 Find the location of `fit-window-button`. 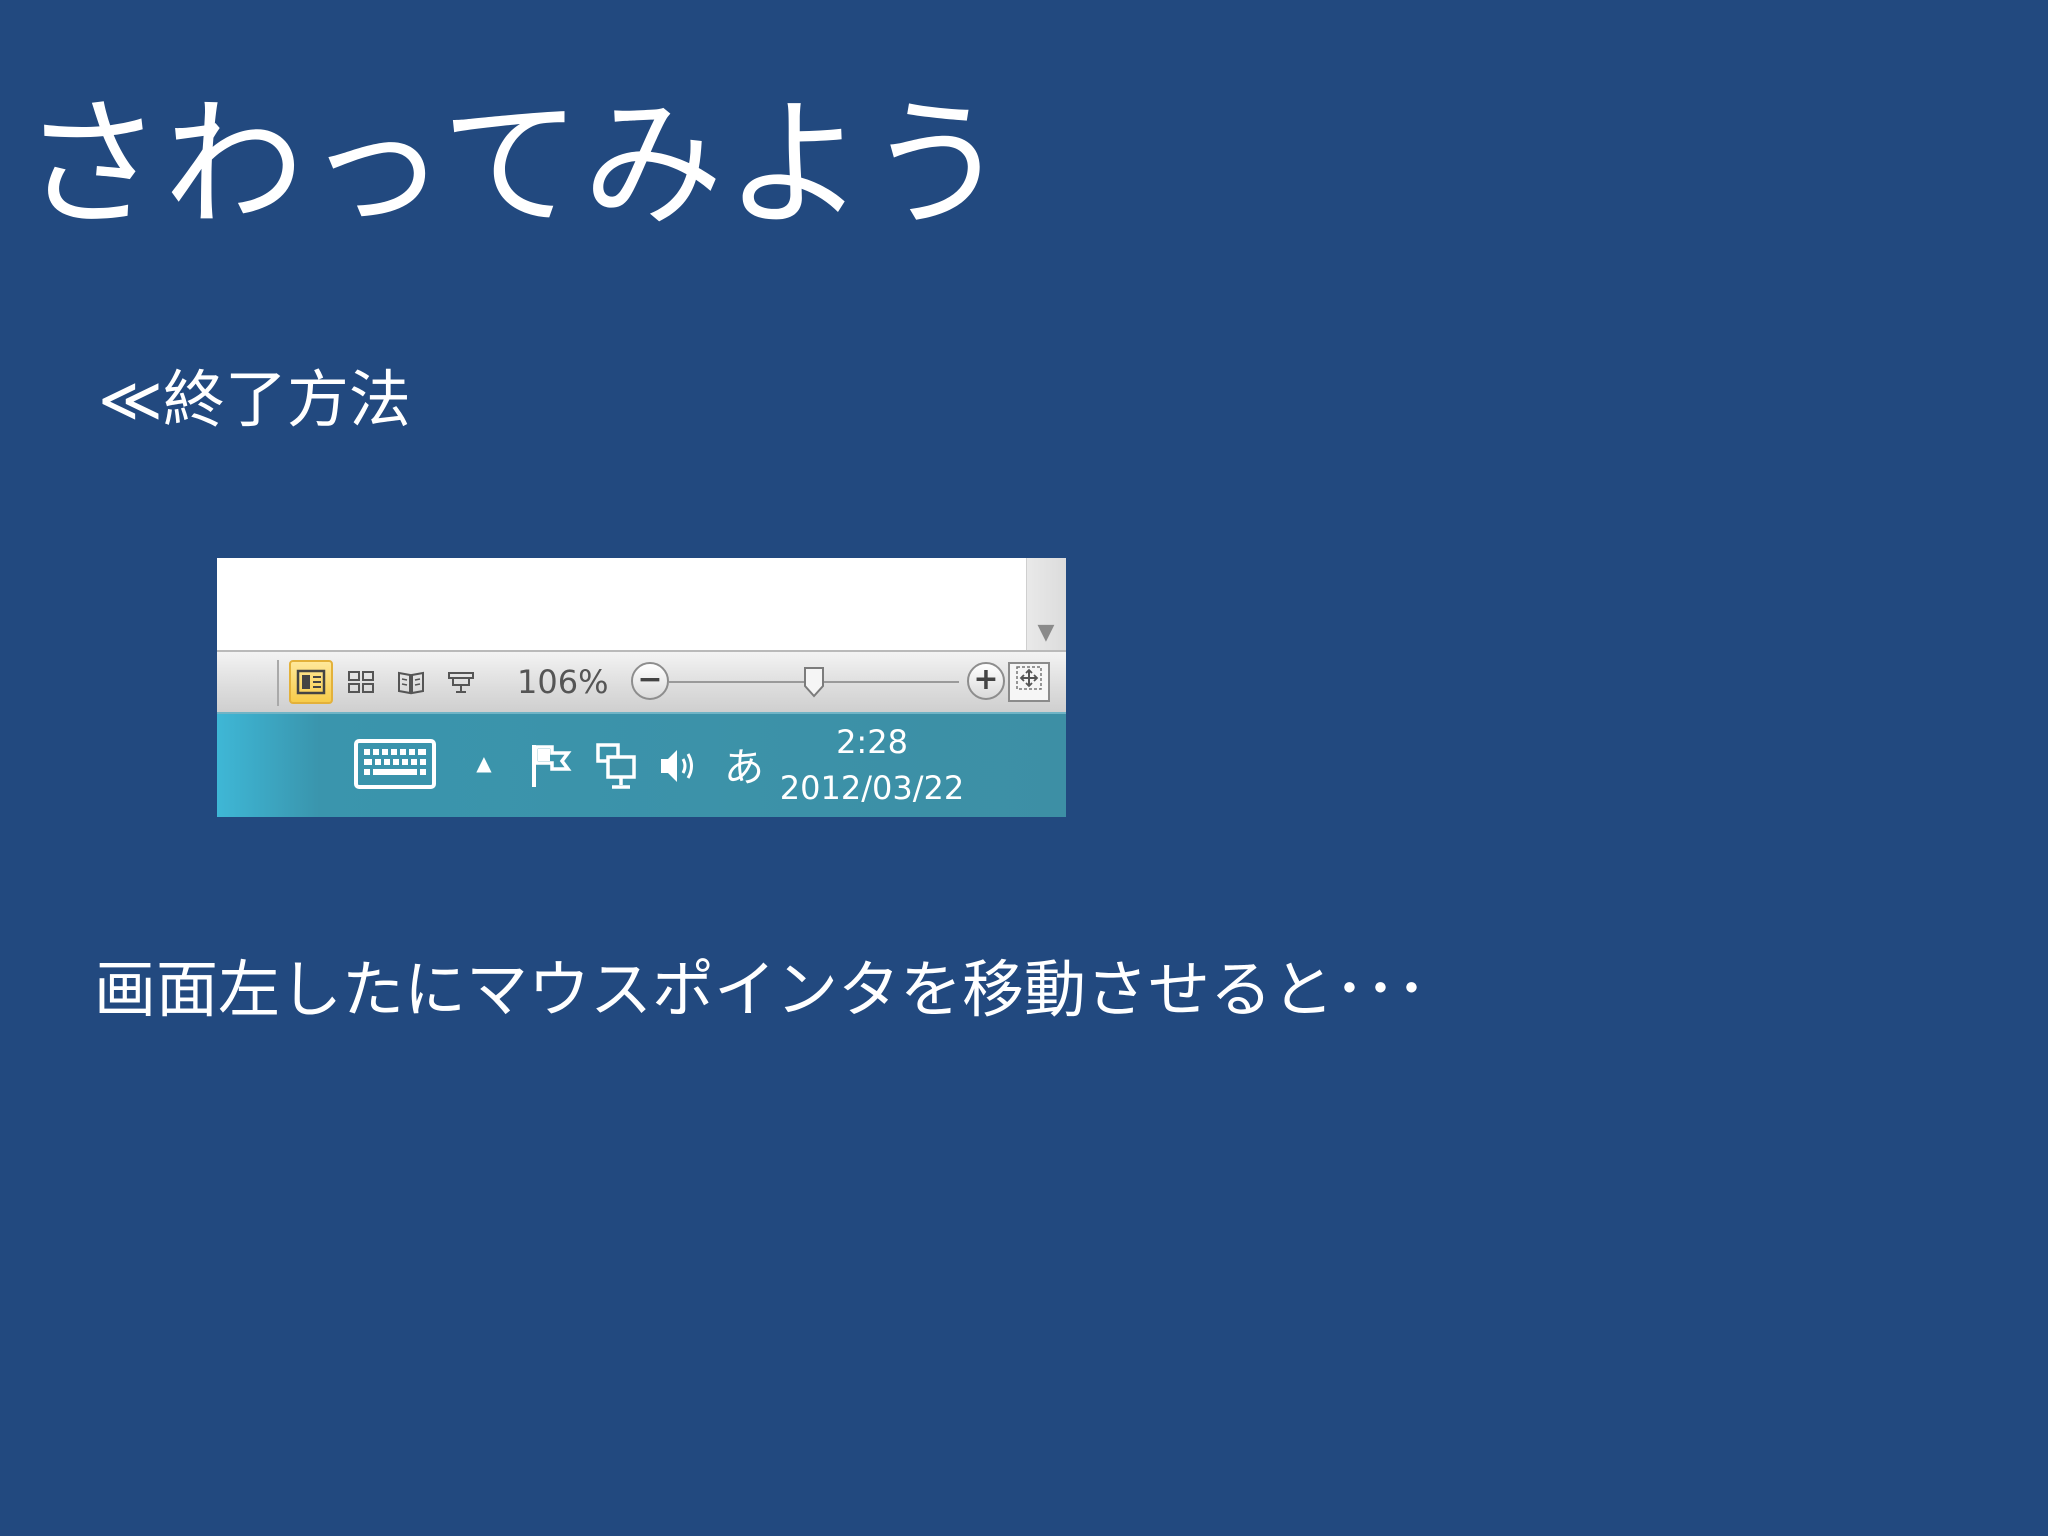

fit-window-button is located at coordinates (1029, 682).